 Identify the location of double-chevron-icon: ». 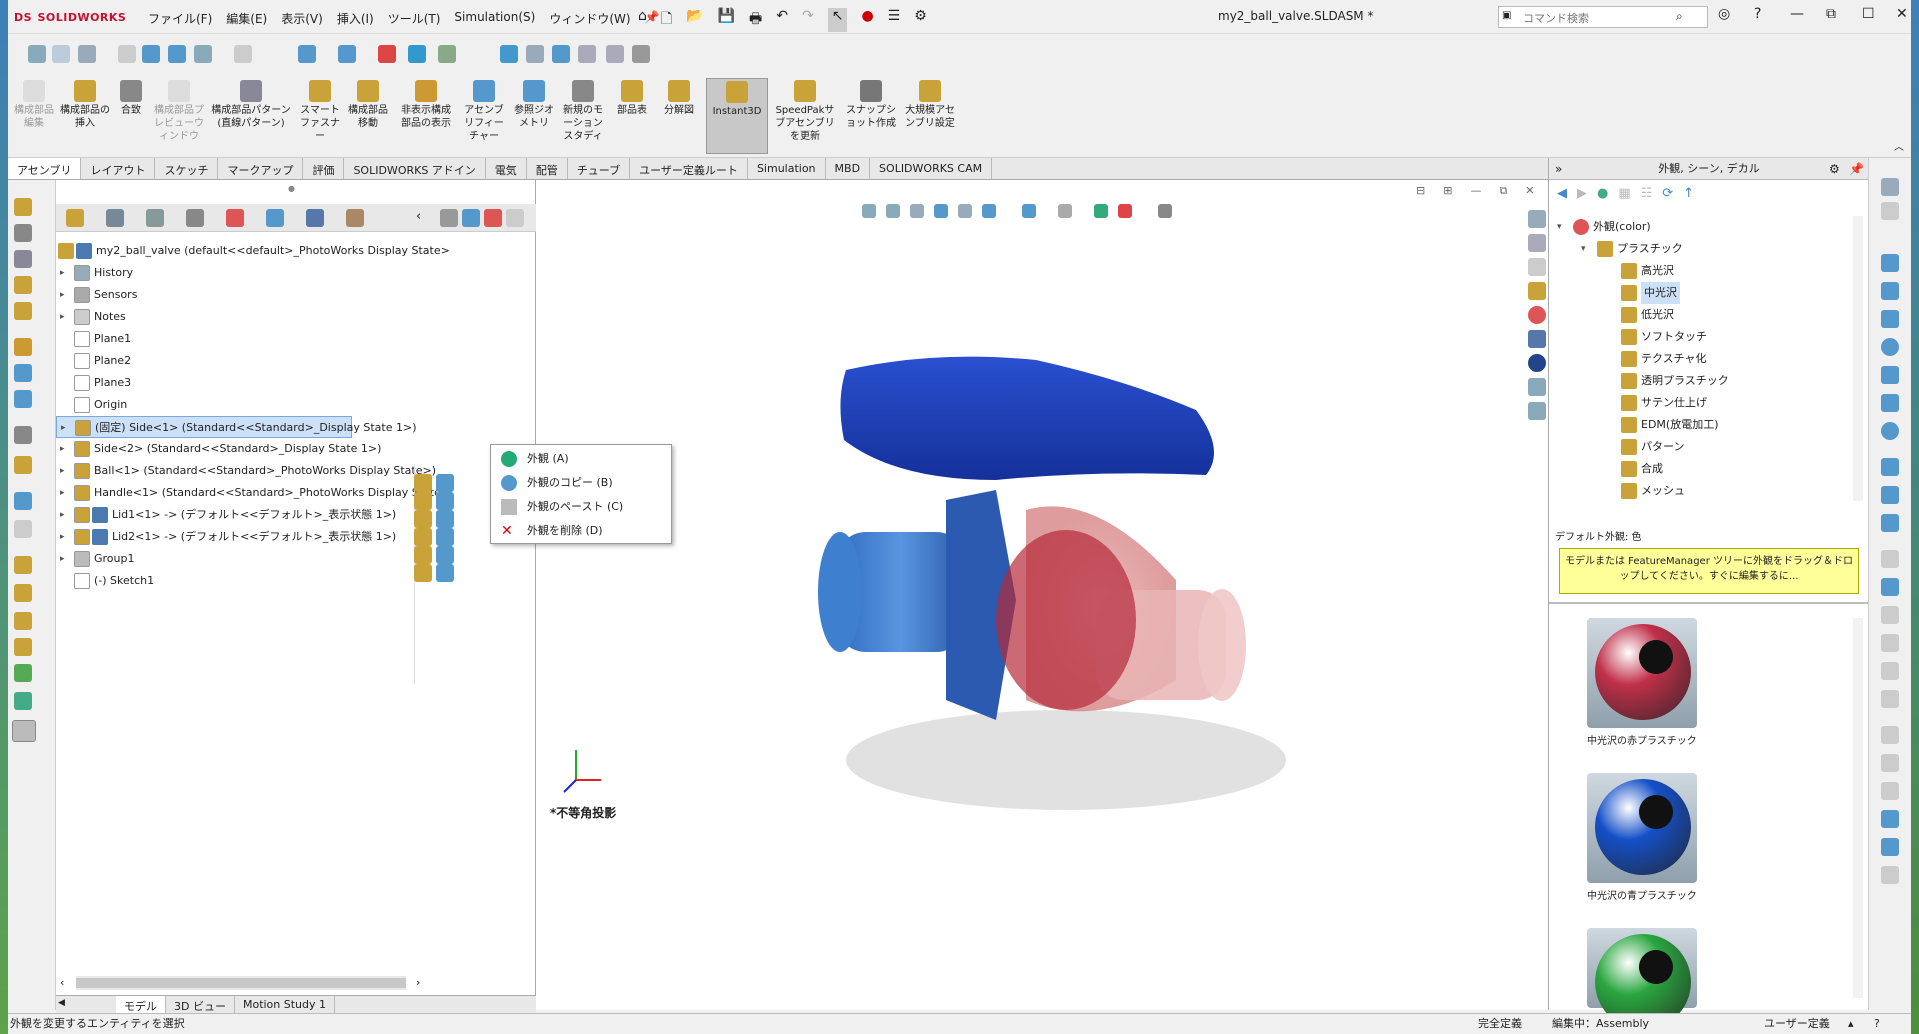
(1558, 169).